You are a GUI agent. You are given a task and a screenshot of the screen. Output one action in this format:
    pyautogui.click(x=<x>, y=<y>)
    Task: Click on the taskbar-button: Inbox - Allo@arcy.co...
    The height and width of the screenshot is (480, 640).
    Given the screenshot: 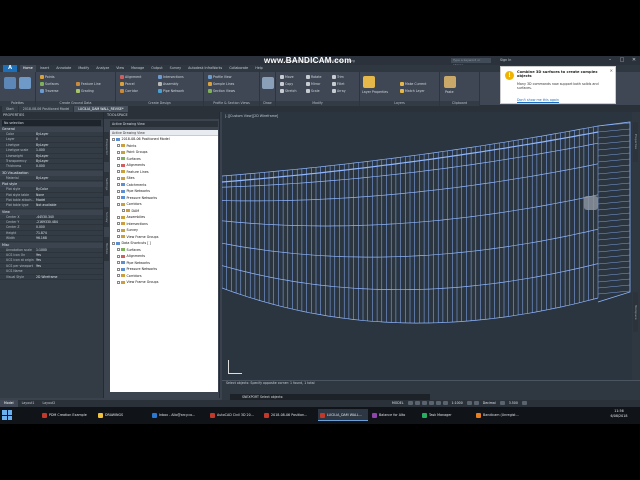 What is the action you would take?
    pyautogui.click(x=178, y=415)
    